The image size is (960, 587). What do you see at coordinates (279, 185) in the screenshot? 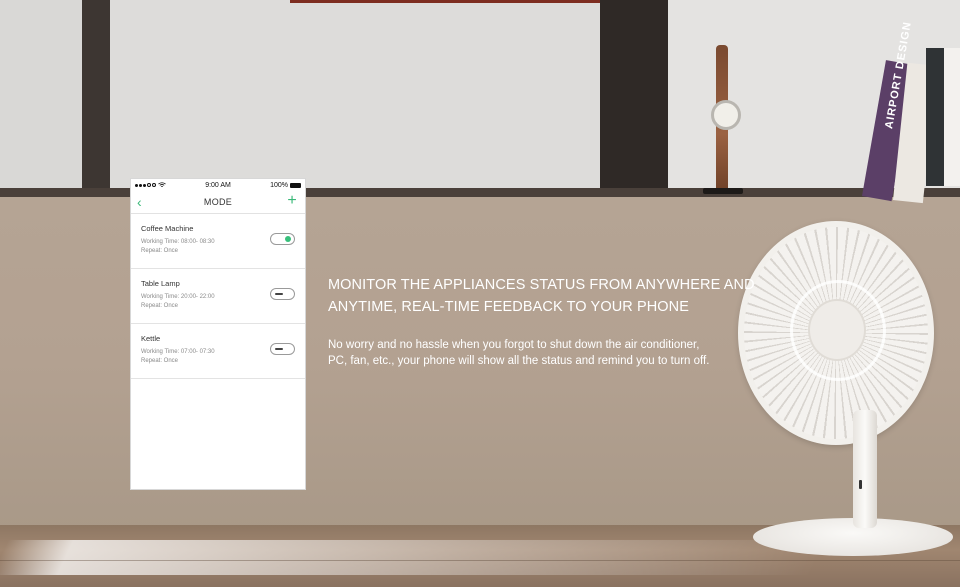
I see `battery-percent: 100%` at bounding box center [279, 185].